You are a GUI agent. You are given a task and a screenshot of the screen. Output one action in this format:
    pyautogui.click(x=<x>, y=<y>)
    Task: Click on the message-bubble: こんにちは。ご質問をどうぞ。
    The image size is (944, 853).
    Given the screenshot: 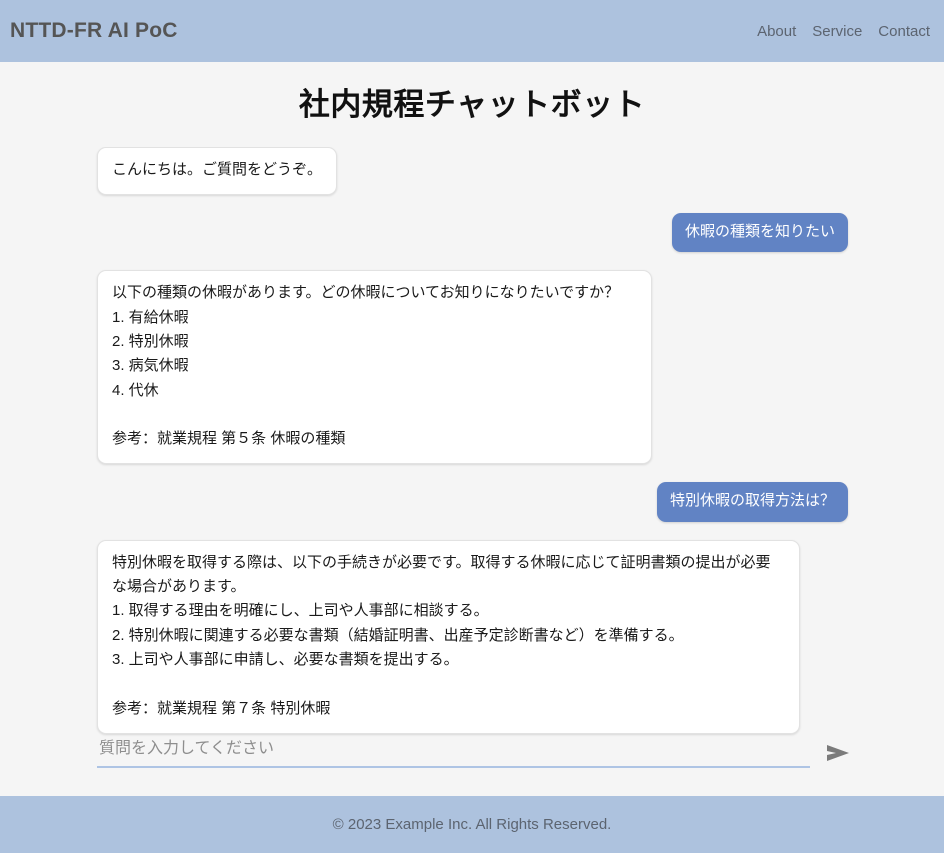 What is the action you would take?
    pyautogui.click(x=217, y=171)
    